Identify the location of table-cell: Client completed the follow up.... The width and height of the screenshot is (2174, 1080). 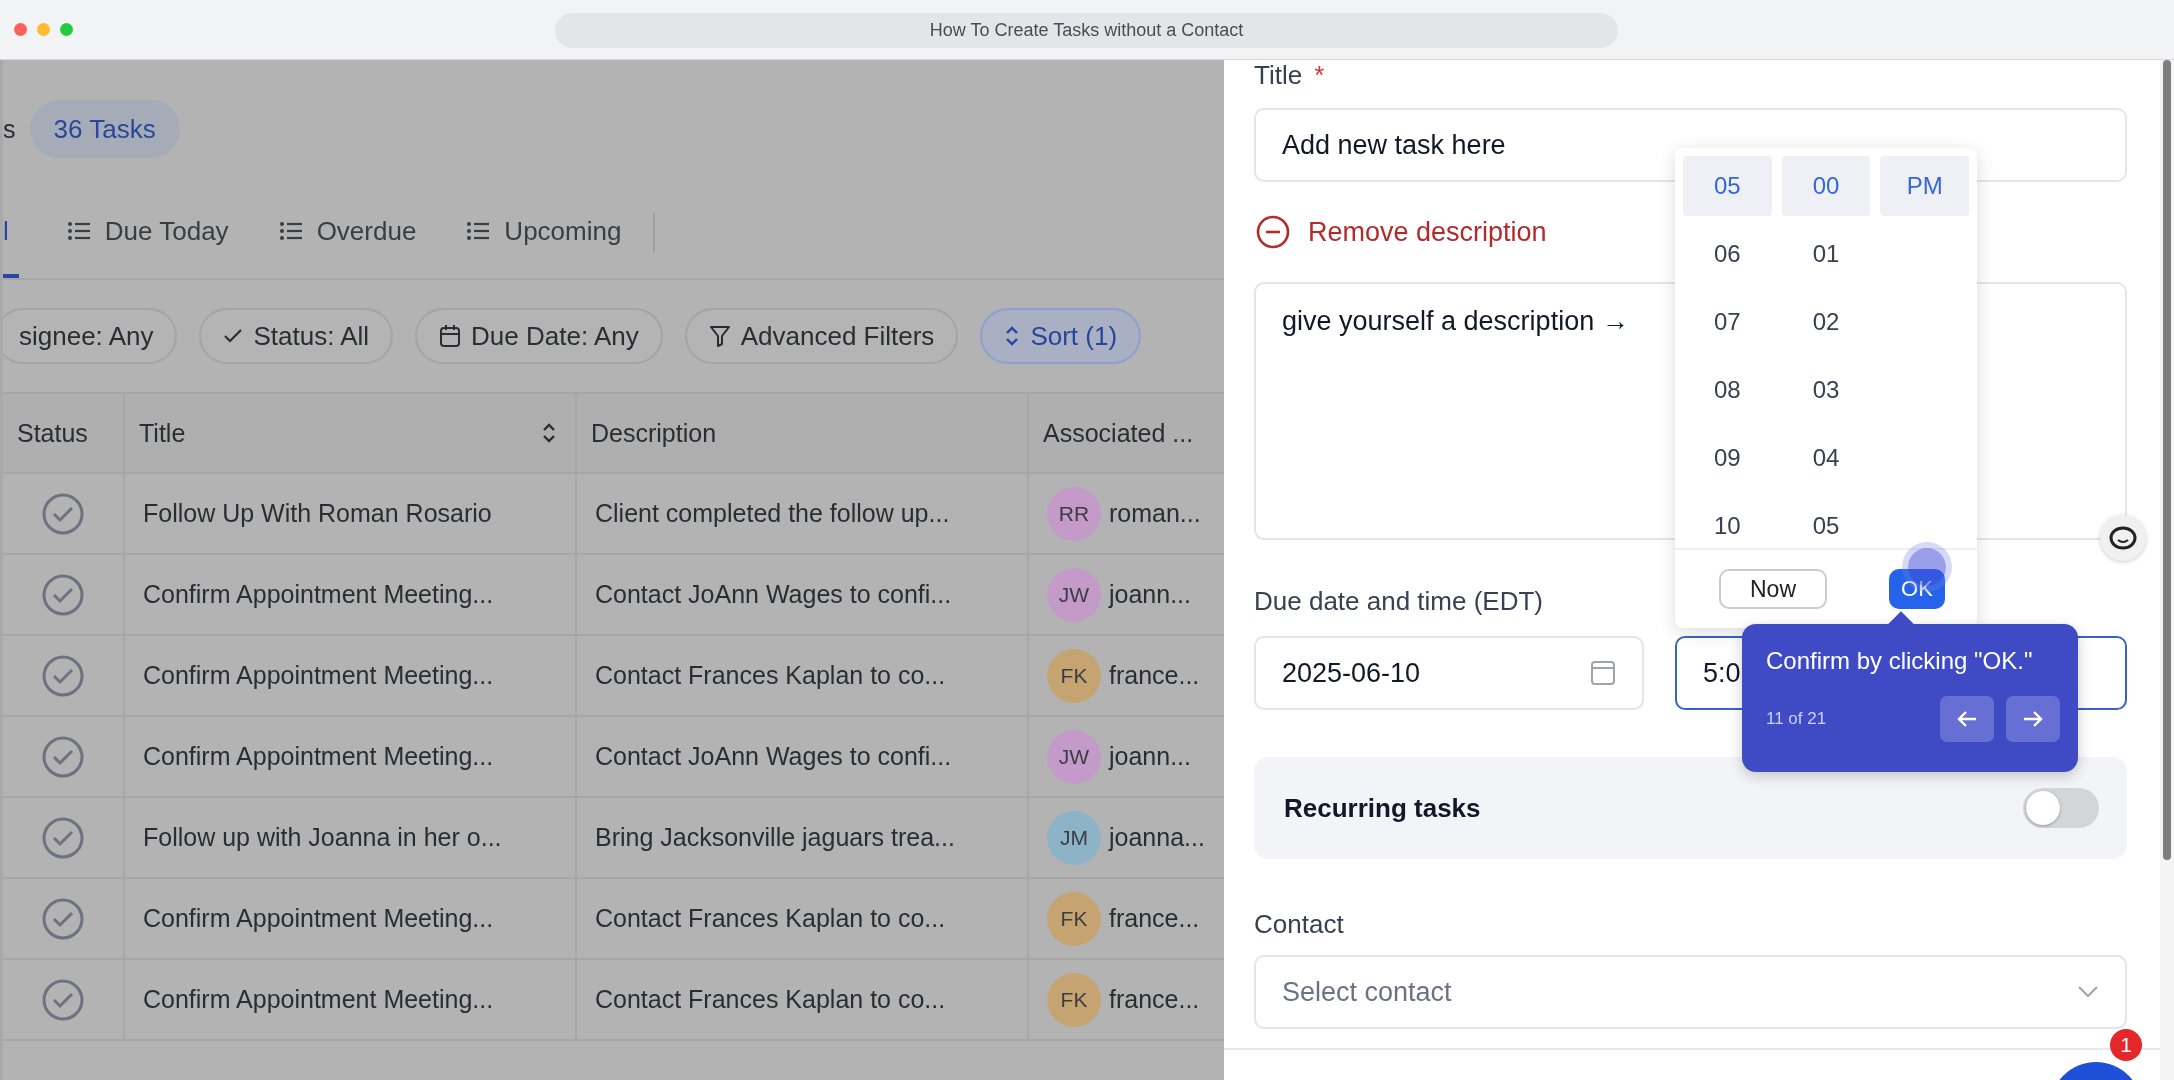
(803, 514).